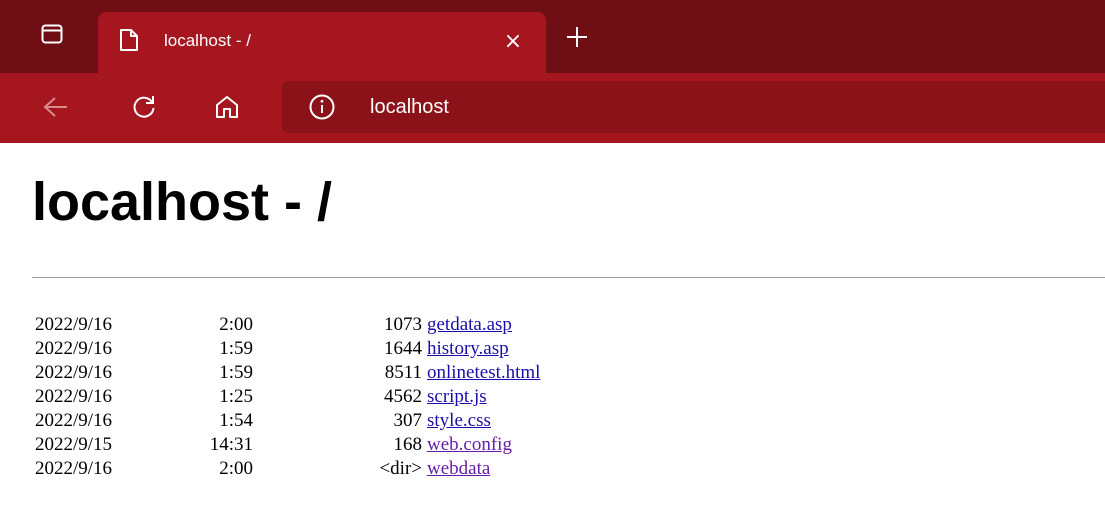 This screenshot has height=526, width=1105. Describe the element at coordinates (568, 277) in the screenshot. I see `divider` at that location.